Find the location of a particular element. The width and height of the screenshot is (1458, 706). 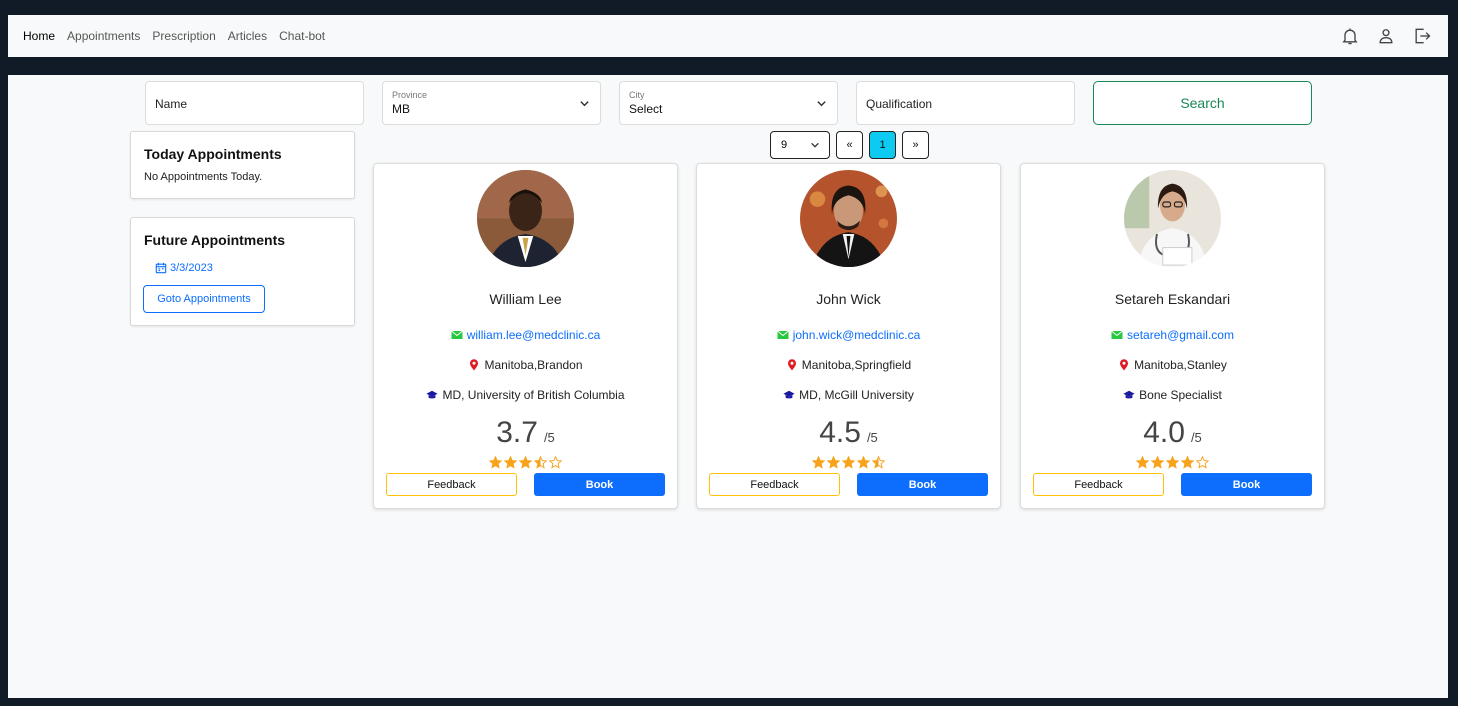

city-value: Select is located at coordinates (646, 109).